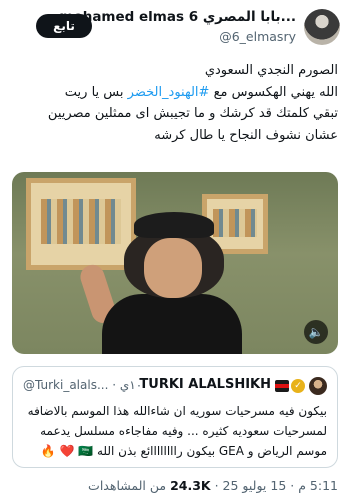  I want to click on tweet-line-2-post: بس يا ريت, so click(96, 92).